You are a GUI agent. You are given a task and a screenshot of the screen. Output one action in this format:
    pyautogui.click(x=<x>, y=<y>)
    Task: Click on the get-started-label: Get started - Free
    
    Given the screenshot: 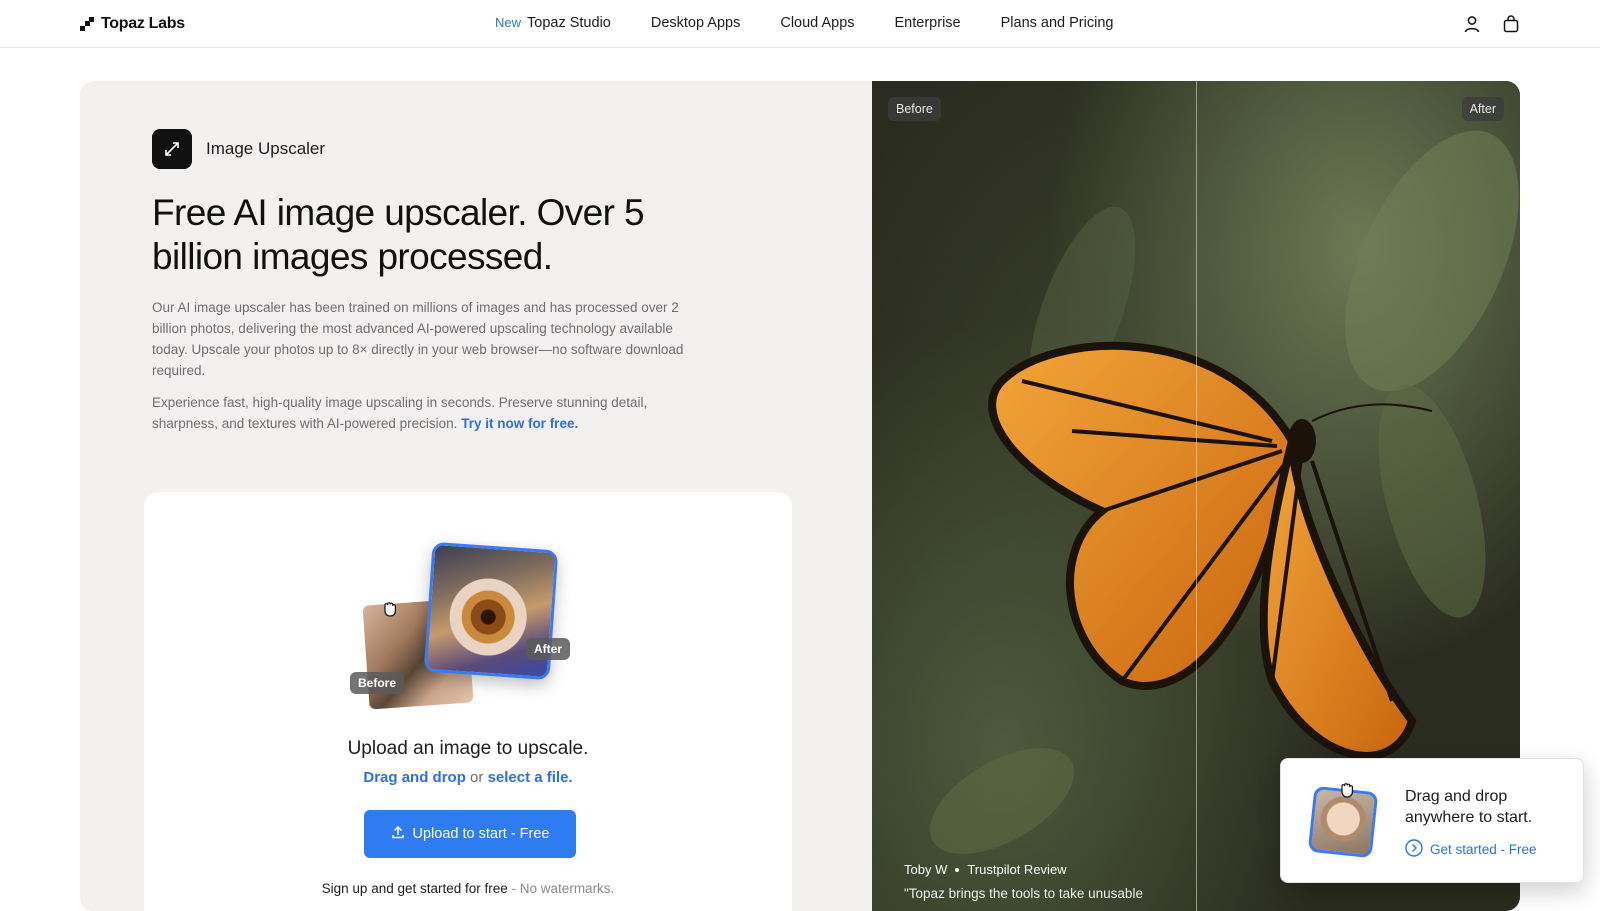 What is the action you would take?
    pyautogui.click(x=1483, y=849)
    